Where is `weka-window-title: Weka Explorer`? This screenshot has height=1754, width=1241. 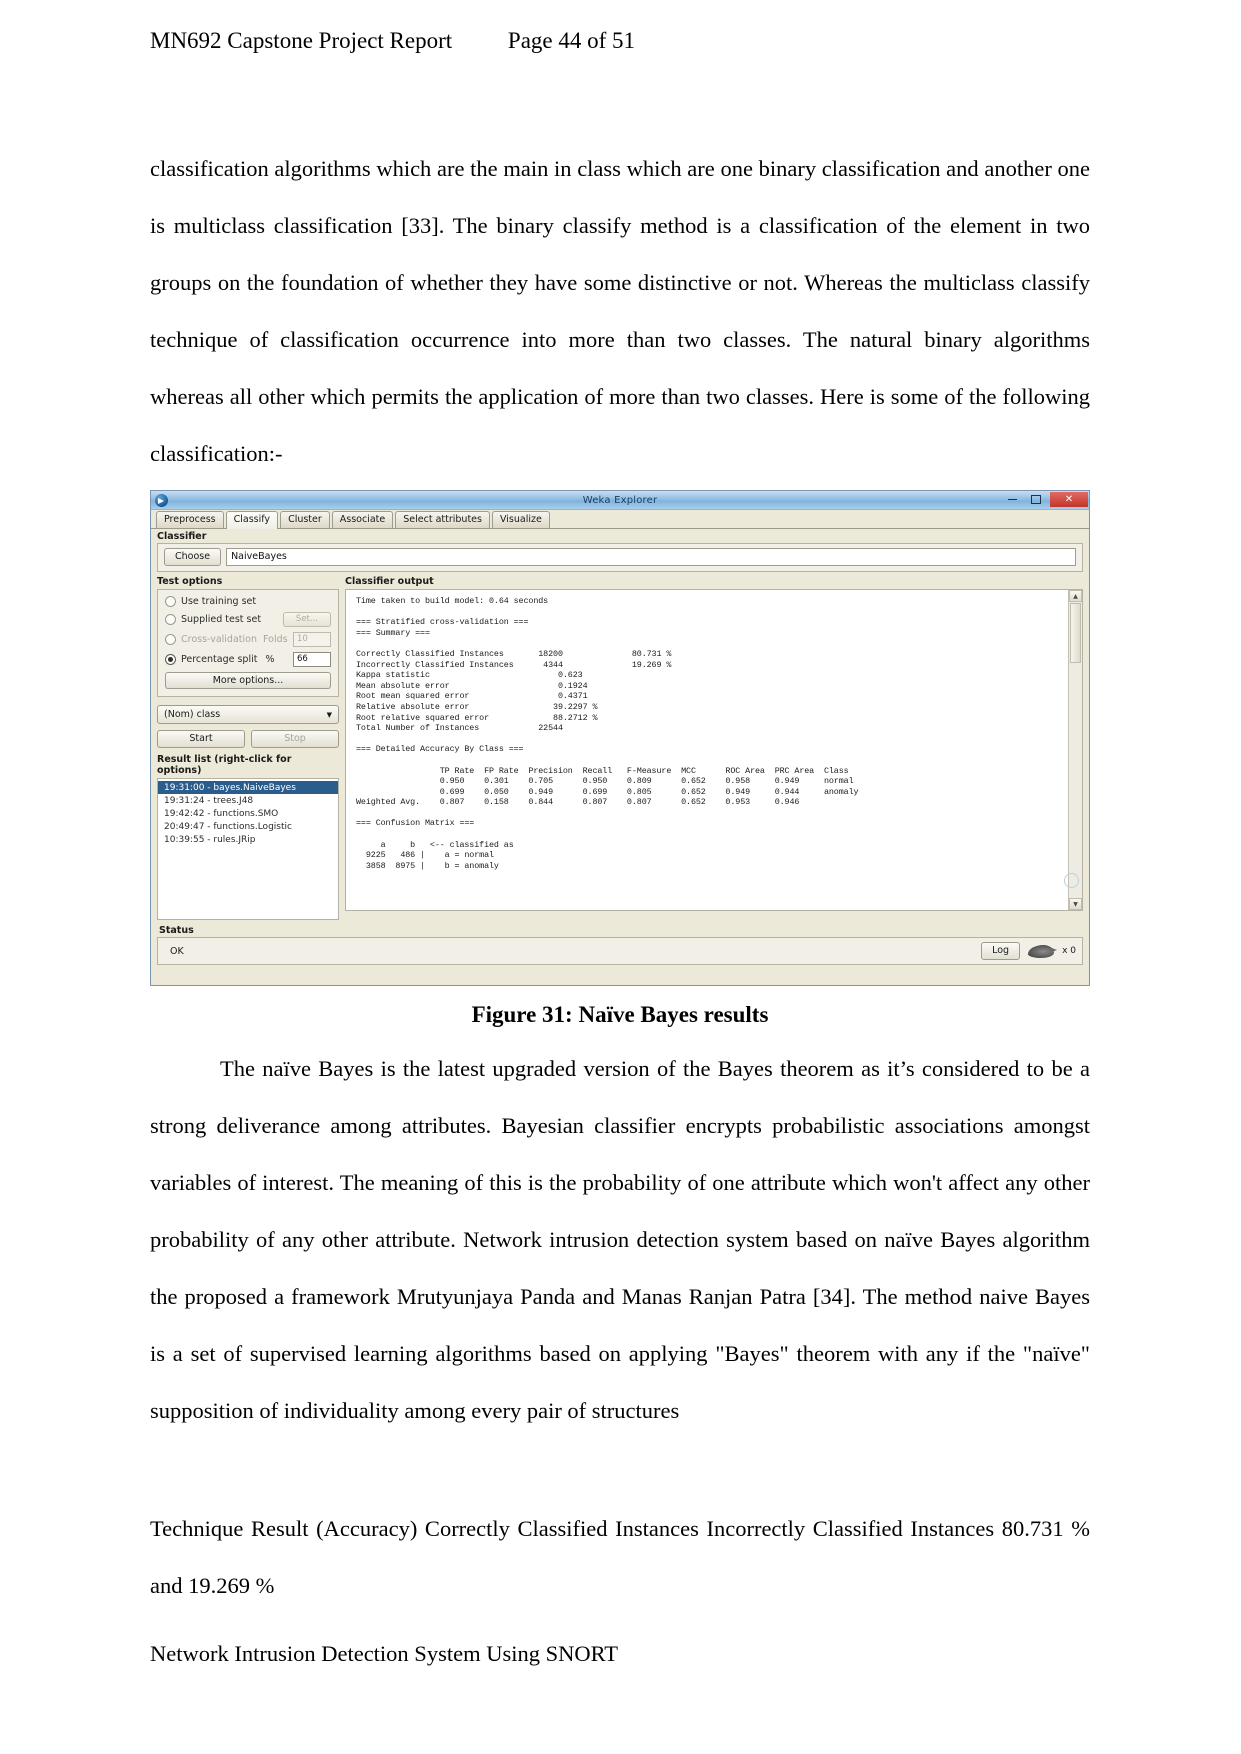
weka-window-title: Weka Explorer is located at coordinates (620, 500).